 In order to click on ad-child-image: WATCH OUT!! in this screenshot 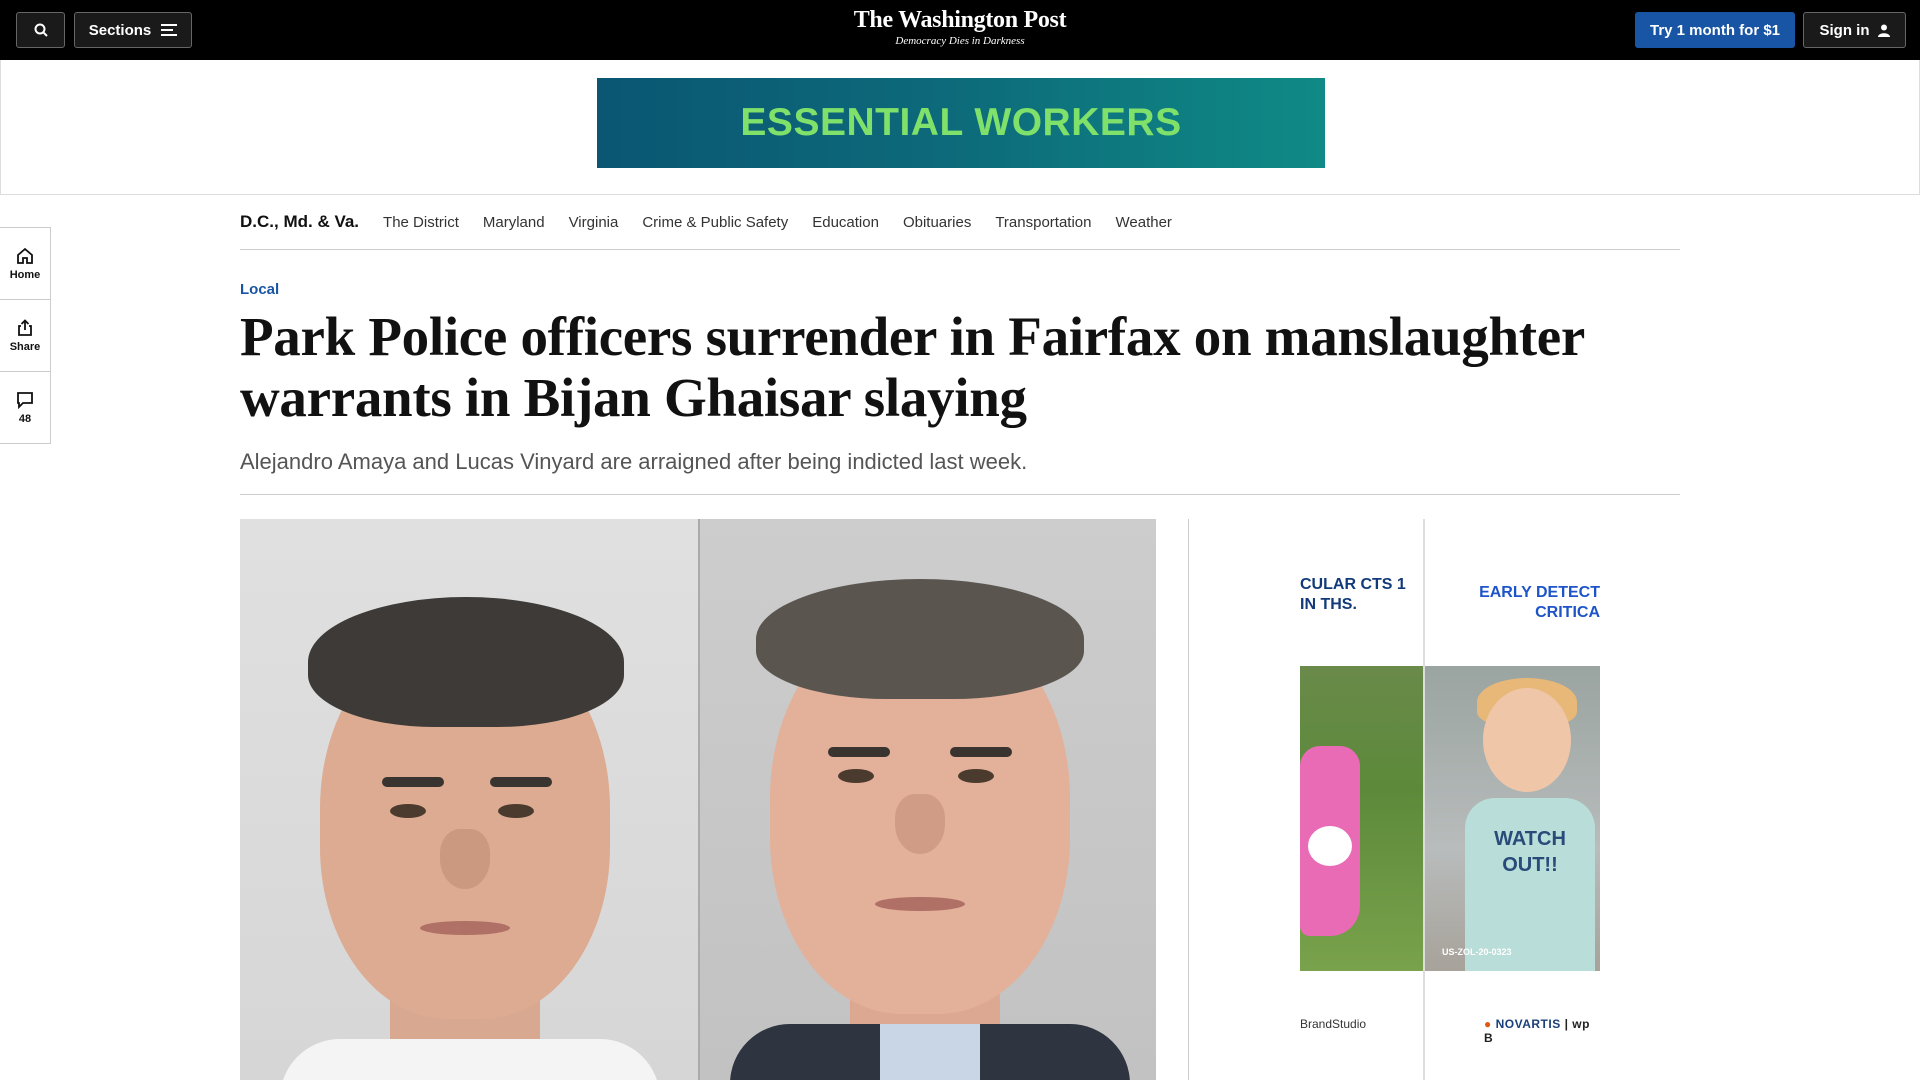, I will do `click(1512, 818)`.